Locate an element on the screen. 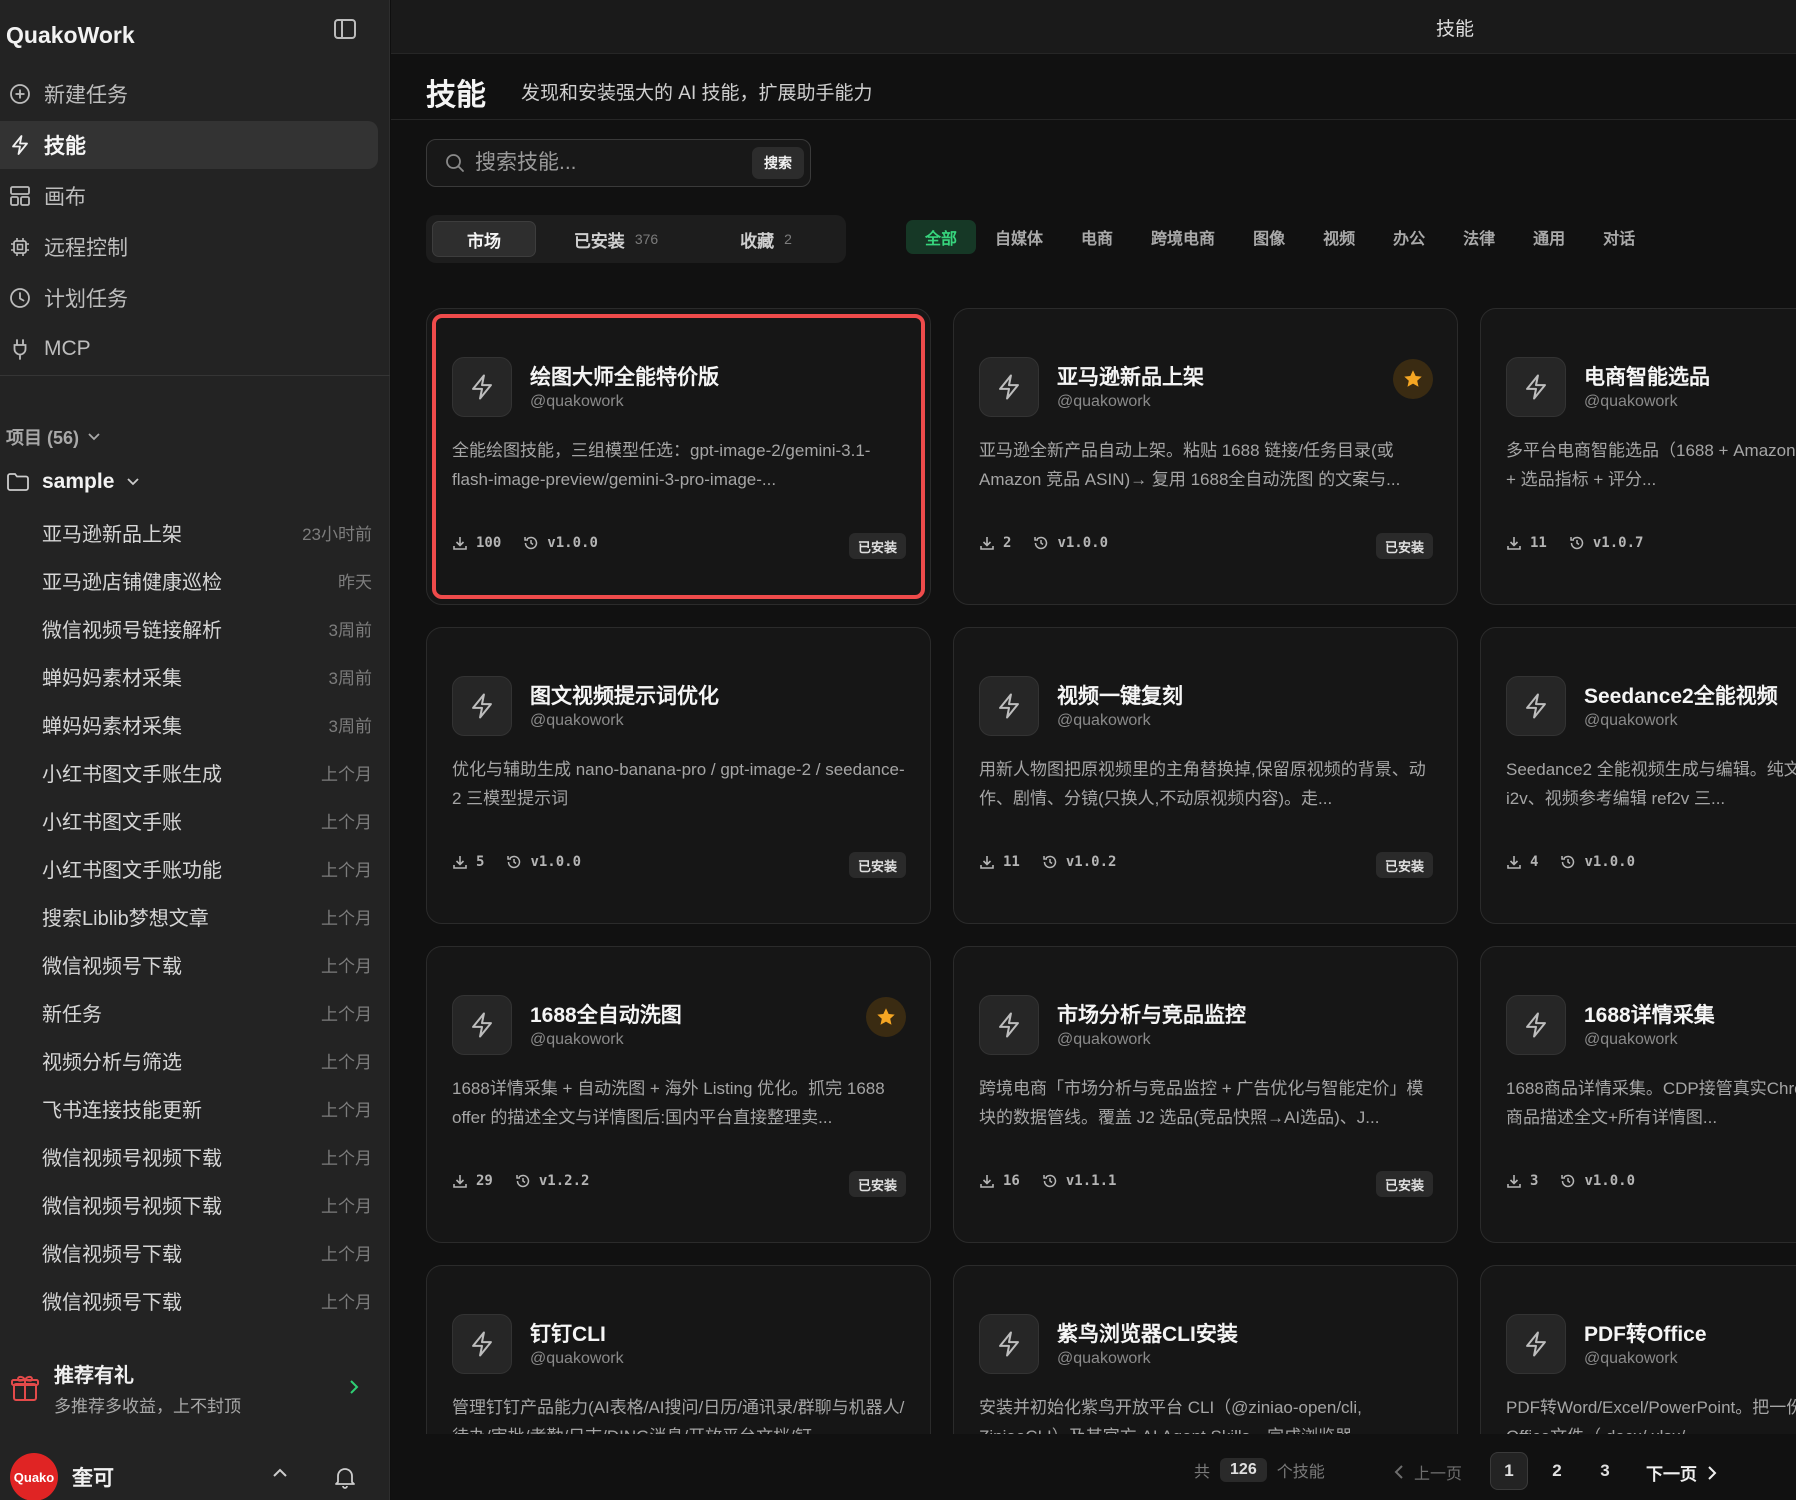 The width and height of the screenshot is (1796, 1500). projects-header: 项目 (56) is located at coordinates (53, 437).